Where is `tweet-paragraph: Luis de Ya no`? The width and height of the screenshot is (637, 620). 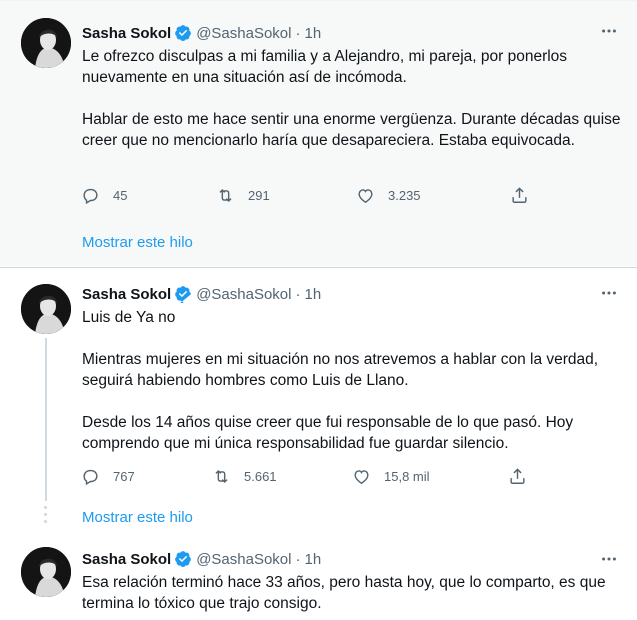 tweet-paragraph: Luis de Ya no is located at coordinates (129, 317).